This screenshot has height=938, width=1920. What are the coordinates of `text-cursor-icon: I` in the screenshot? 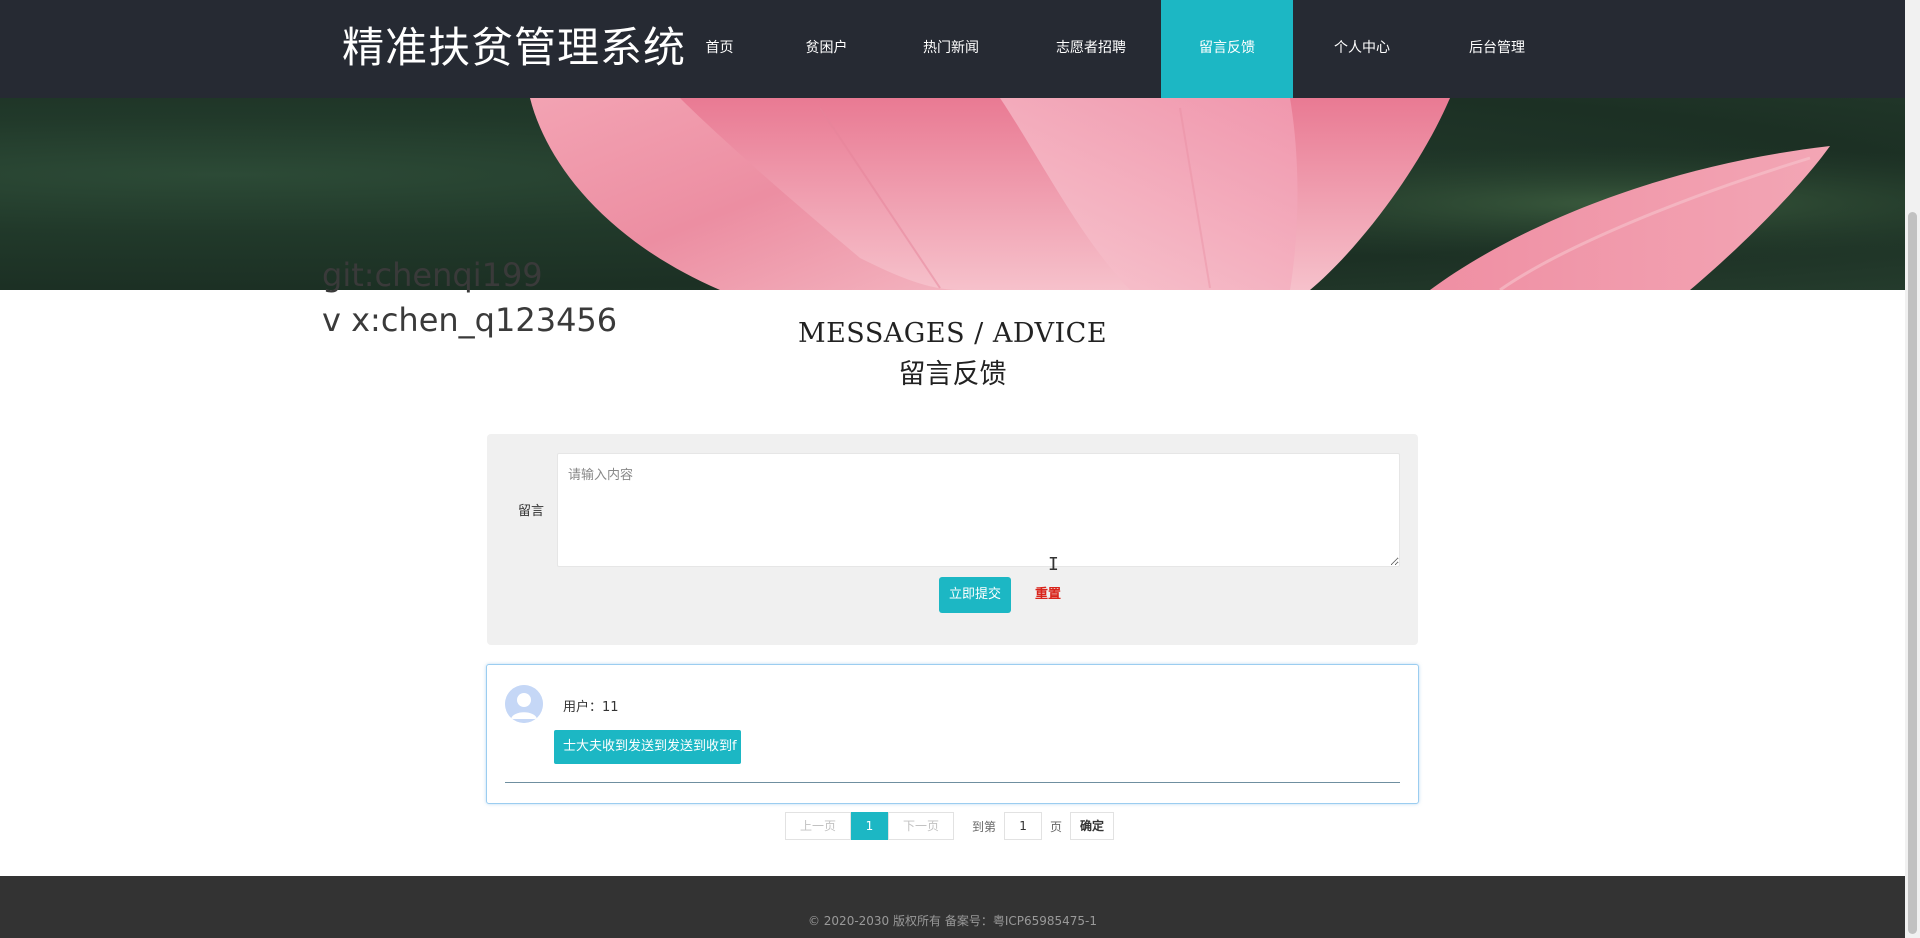 It's located at (1053, 564).